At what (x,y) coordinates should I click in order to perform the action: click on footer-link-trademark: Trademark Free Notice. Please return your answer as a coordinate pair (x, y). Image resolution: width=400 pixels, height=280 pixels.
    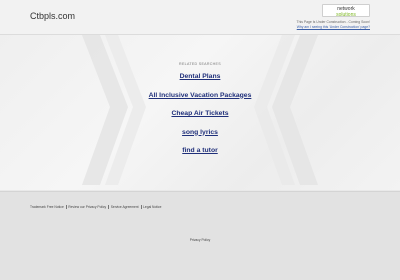
    Looking at the image, I should click on (47, 207).